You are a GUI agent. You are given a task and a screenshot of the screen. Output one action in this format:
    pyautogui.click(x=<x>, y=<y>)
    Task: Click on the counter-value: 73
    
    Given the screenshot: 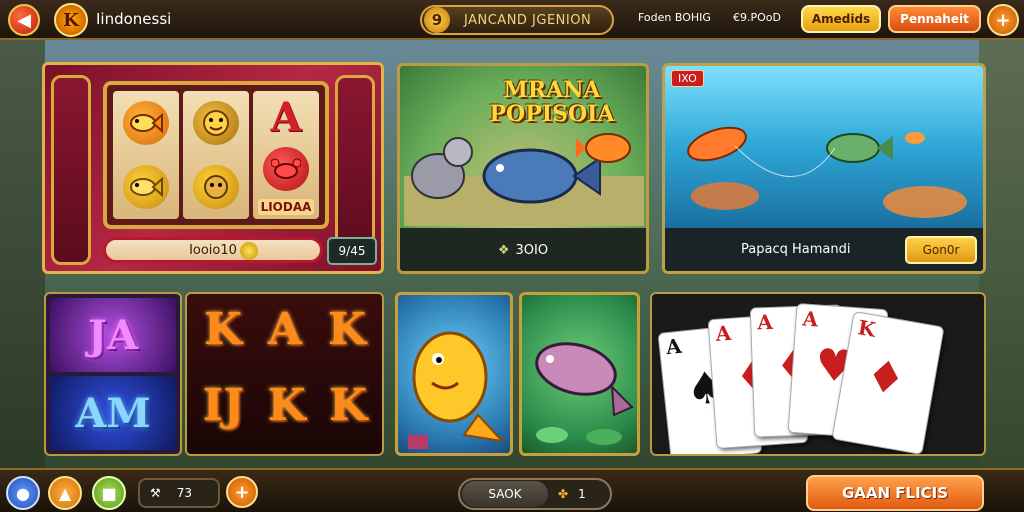 What is the action you would take?
    pyautogui.click(x=184, y=493)
    